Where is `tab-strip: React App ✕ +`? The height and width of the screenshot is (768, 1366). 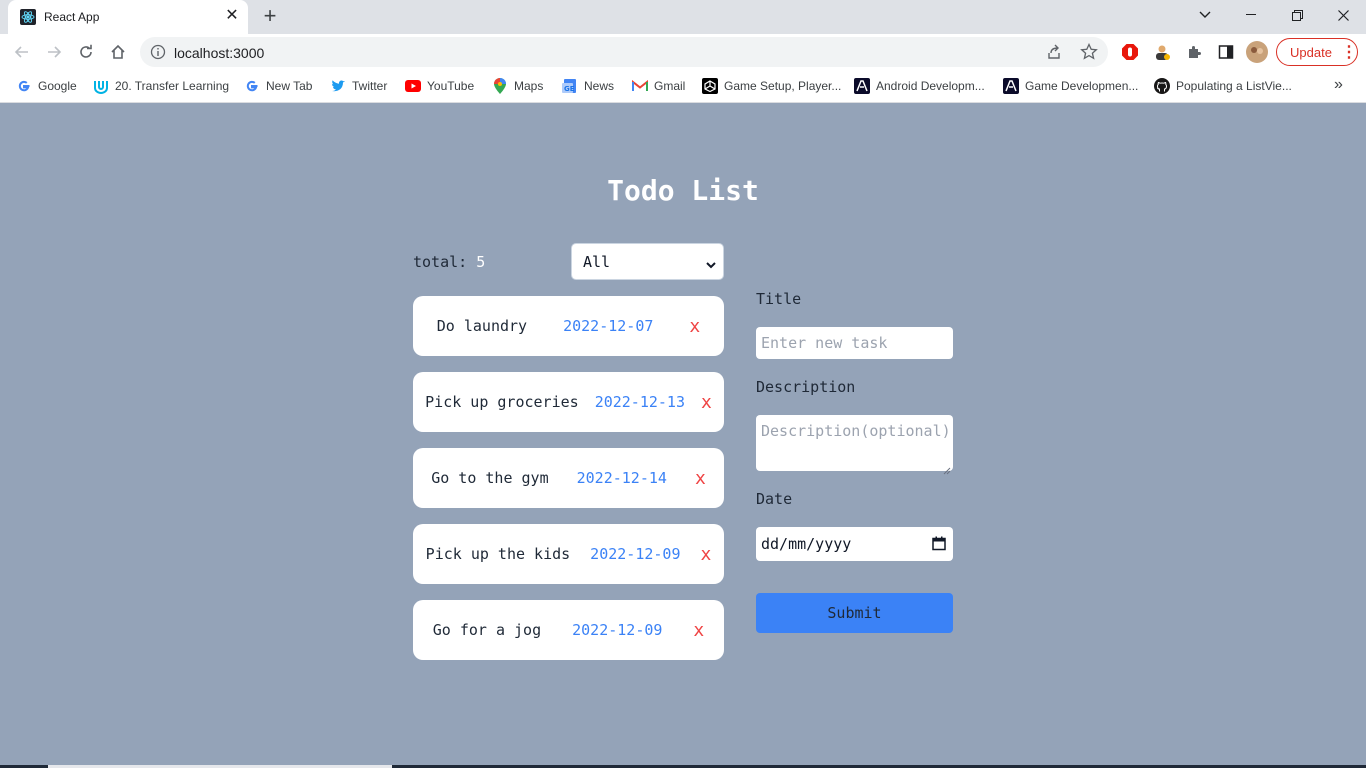
tab-strip: React App ✕ + is located at coordinates (683, 17).